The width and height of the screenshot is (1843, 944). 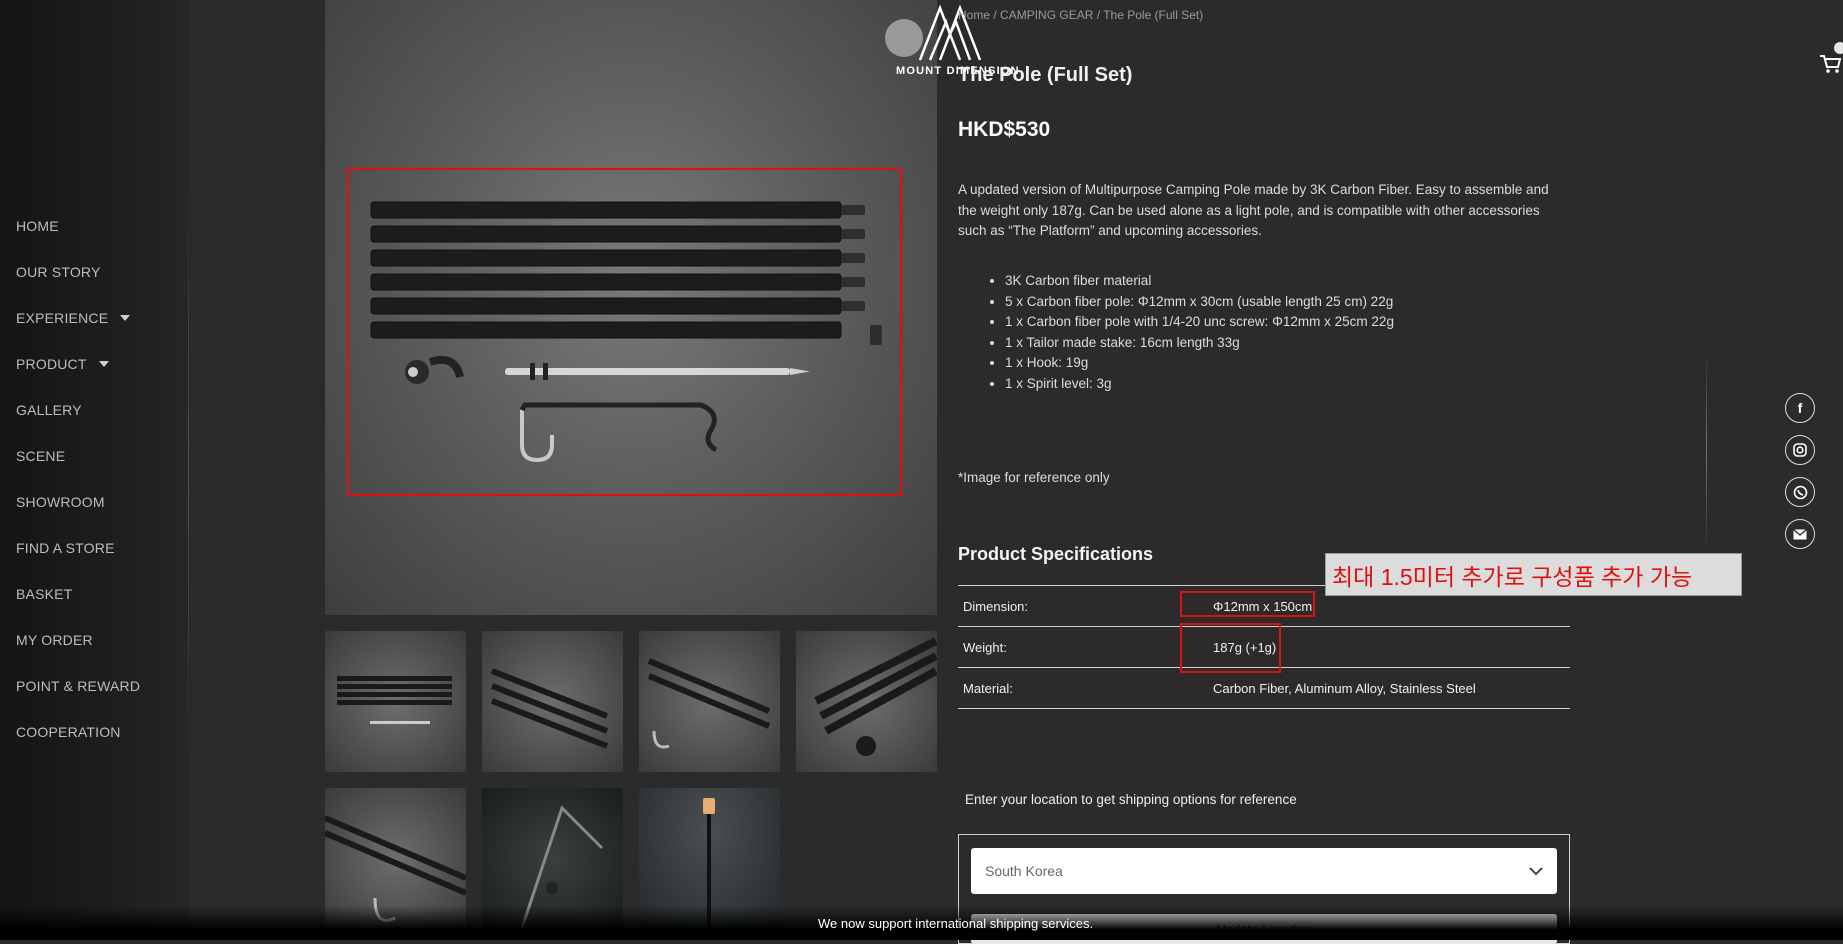 I want to click on product-price: HKD$530, so click(x=1004, y=129).